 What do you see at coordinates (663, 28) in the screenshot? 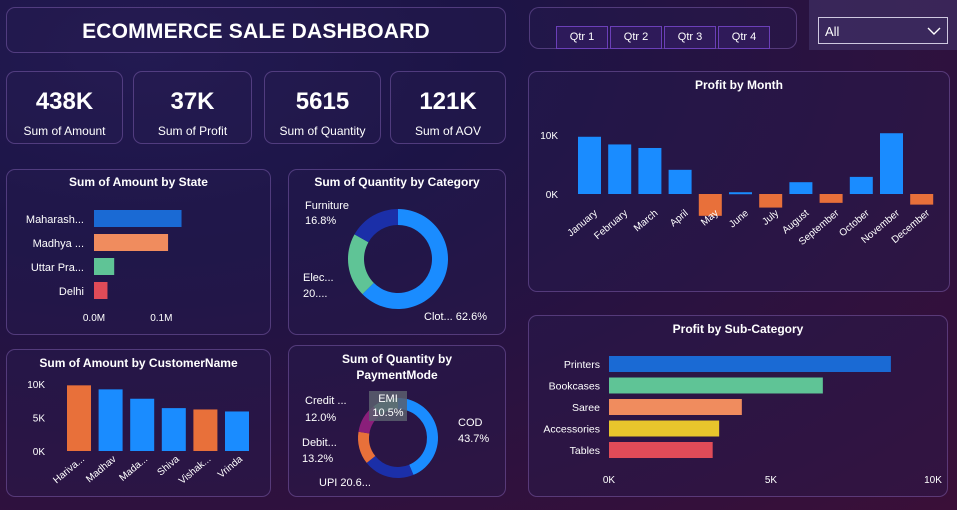
I see `quarter-slicer: Qtr 1 Qtr 2 Qtr 3 Qtr 4` at bounding box center [663, 28].